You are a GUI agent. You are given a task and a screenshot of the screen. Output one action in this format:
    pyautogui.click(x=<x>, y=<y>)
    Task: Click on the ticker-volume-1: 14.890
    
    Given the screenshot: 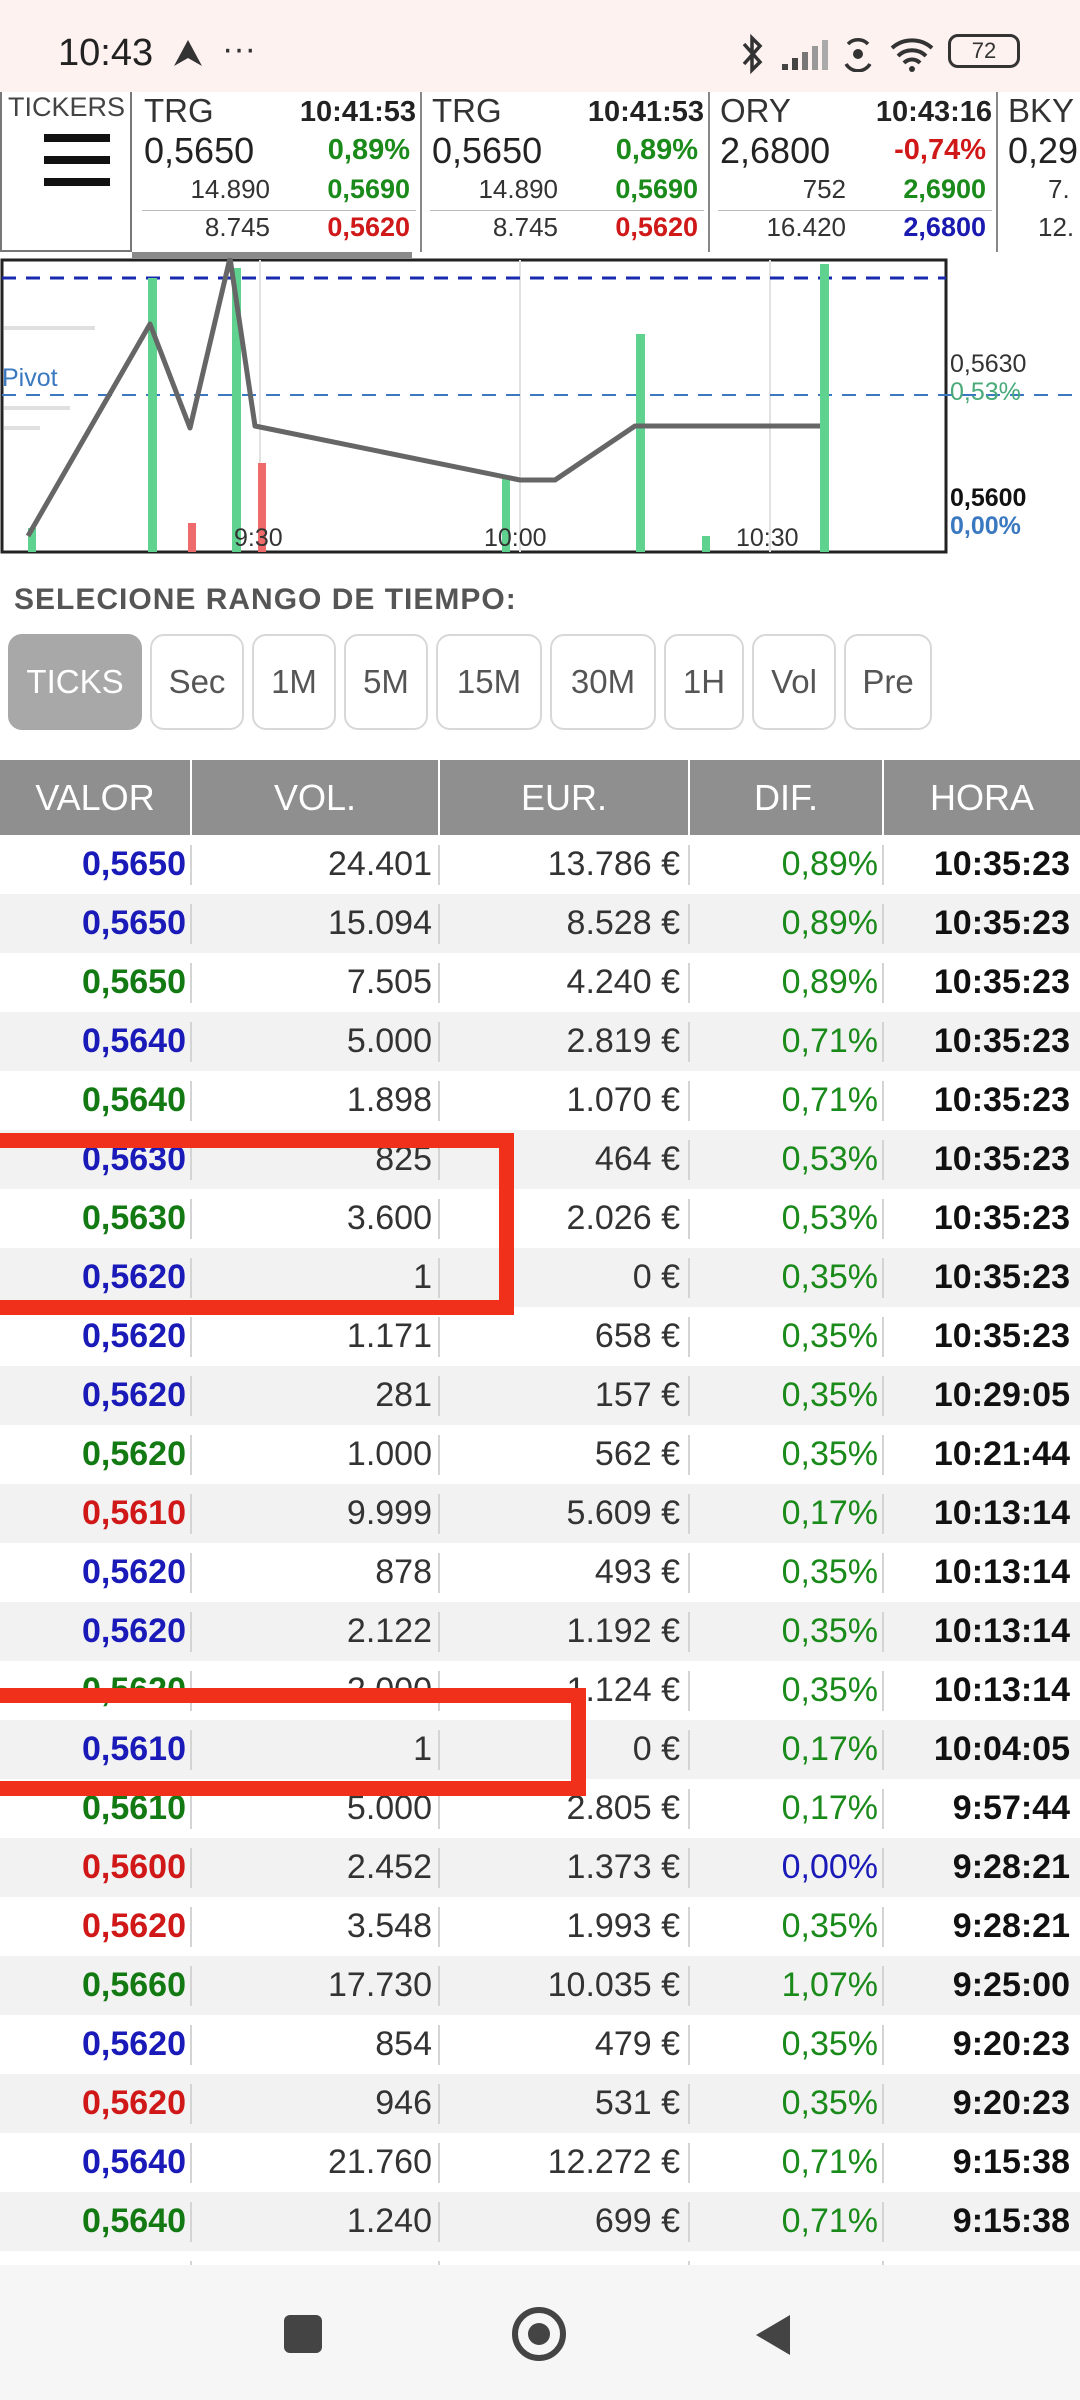 What is the action you would take?
    pyautogui.click(x=230, y=189)
    